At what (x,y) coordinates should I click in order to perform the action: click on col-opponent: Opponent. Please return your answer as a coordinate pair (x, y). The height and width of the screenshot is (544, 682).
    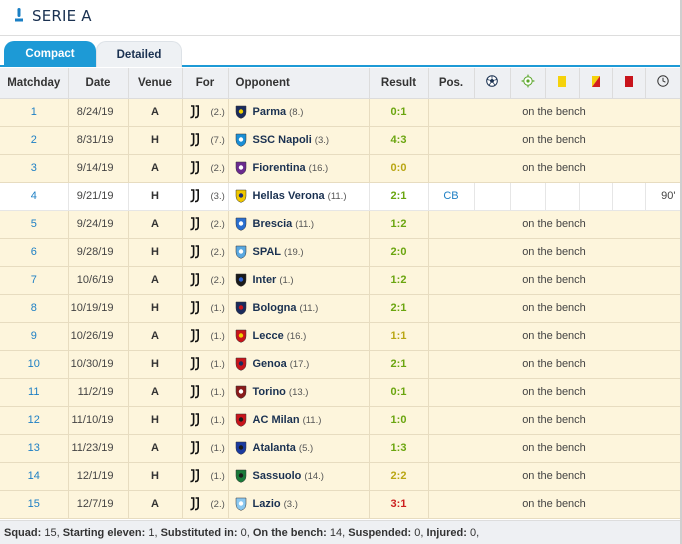
    Looking at the image, I should click on (299, 83).